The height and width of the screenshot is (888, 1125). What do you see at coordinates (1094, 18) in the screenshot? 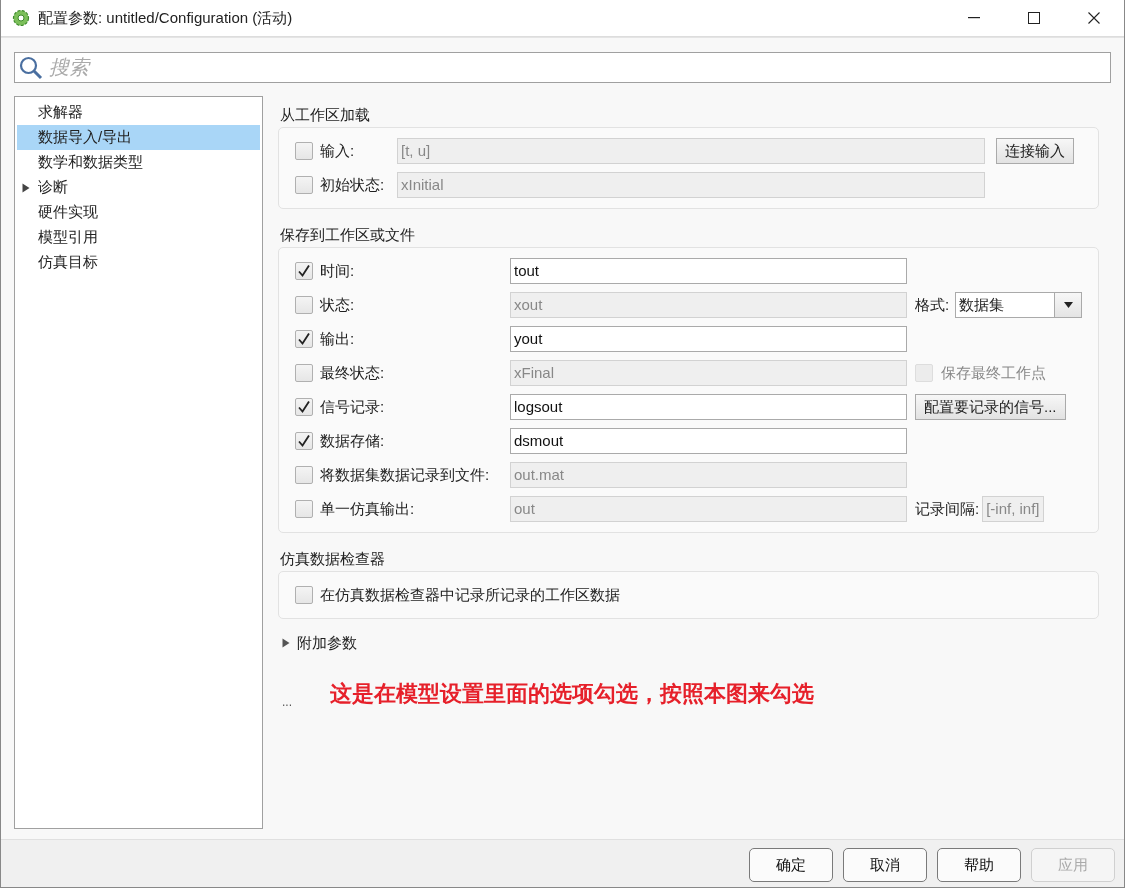
I see `close-icon` at bounding box center [1094, 18].